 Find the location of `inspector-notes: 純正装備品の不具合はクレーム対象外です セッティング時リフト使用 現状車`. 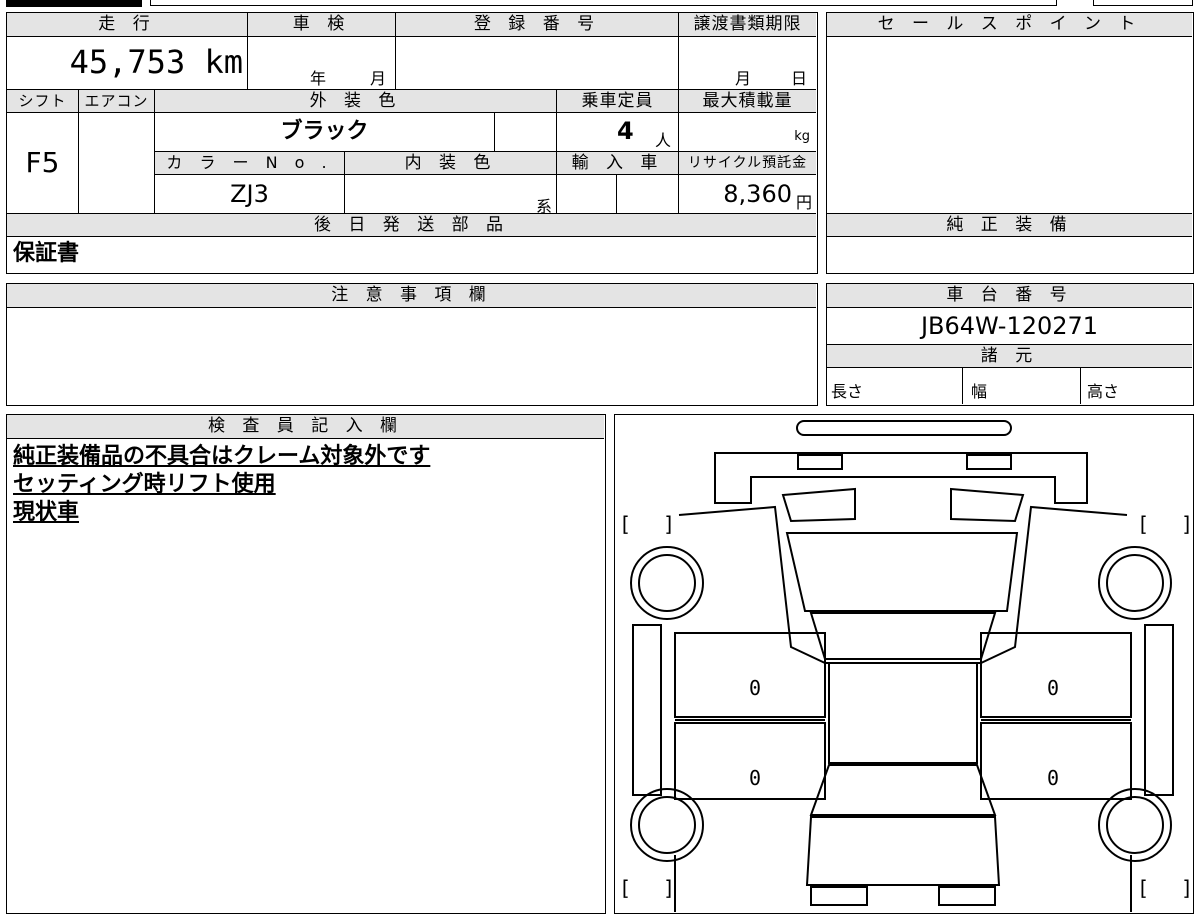

inspector-notes: 純正装備品の不具合はクレーム対象外です セッティング時リフト使用 現状車 is located at coordinates (221, 485).